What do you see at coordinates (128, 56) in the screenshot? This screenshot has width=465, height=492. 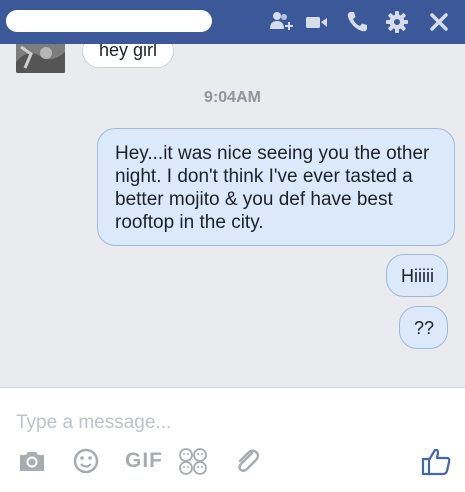 I see `incoming-message: hey girl` at bounding box center [128, 56].